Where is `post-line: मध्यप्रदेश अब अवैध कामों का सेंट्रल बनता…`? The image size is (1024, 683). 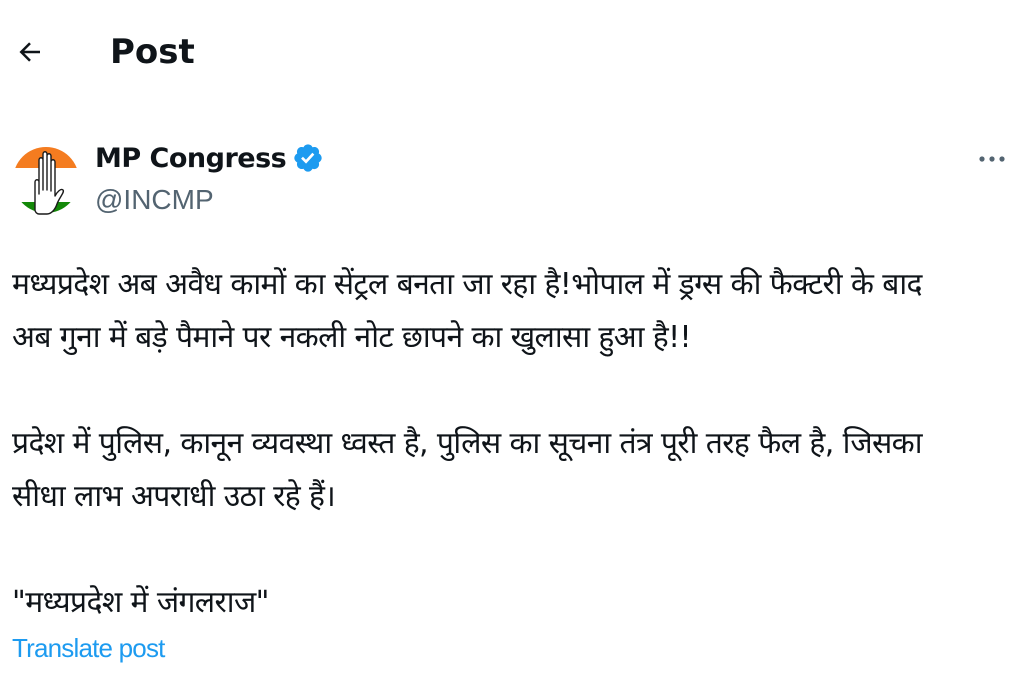 post-line: मध्यप्रदेश अब अवैध कामों का सेंट्रल बनता… is located at coordinates (467, 284).